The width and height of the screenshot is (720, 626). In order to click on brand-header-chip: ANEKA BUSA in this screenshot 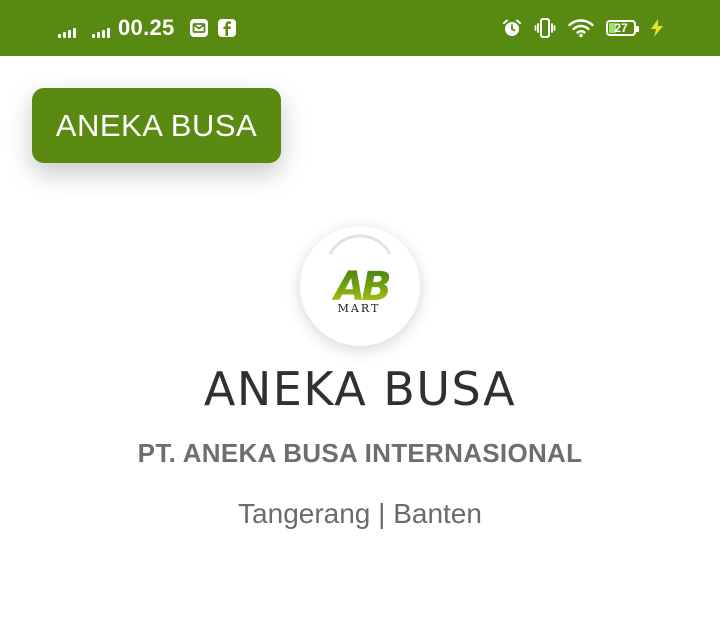, I will do `click(156, 125)`.